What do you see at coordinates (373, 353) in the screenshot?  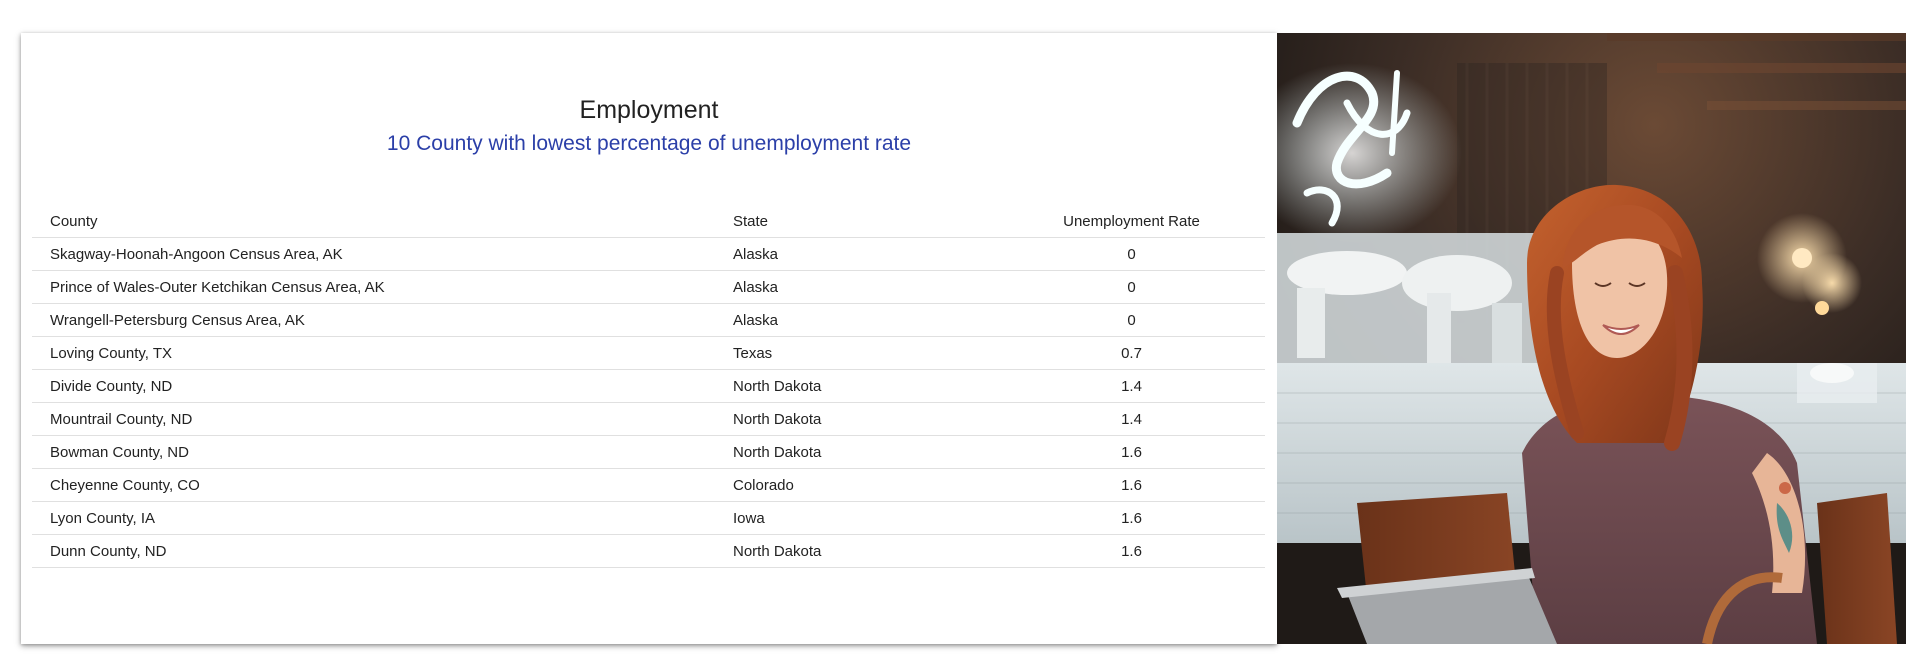 I see `cell-county: Loving County, TX` at bounding box center [373, 353].